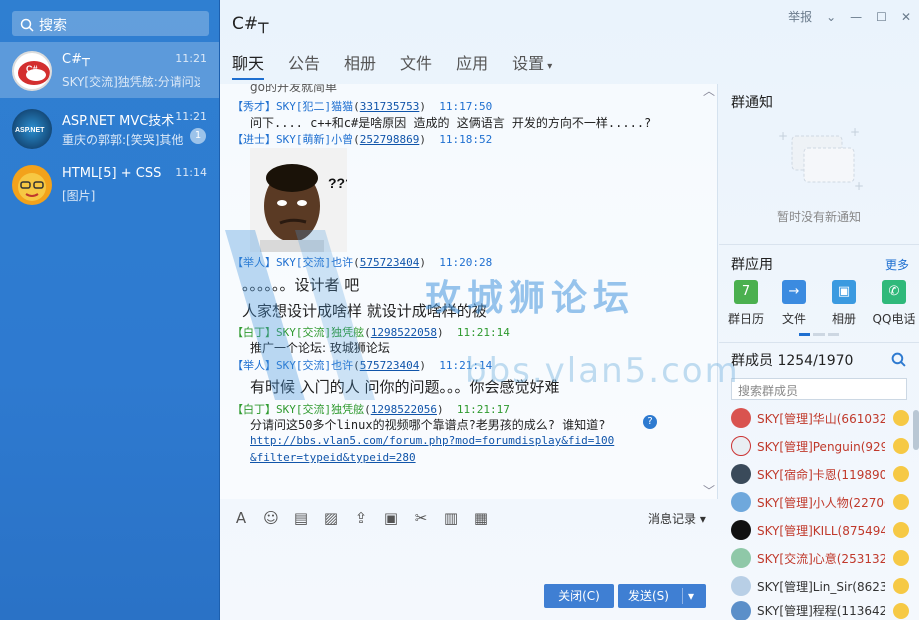 This screenshot has width=919, height=620. I want to click on chat-bubbles-icon: + + +, so click(821, 159).